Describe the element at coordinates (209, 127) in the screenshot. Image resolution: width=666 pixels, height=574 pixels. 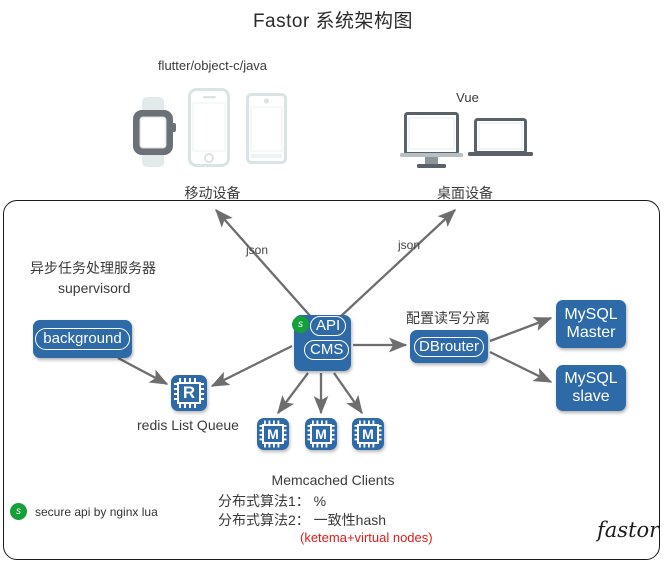
I see `iphone-icon` at that location.